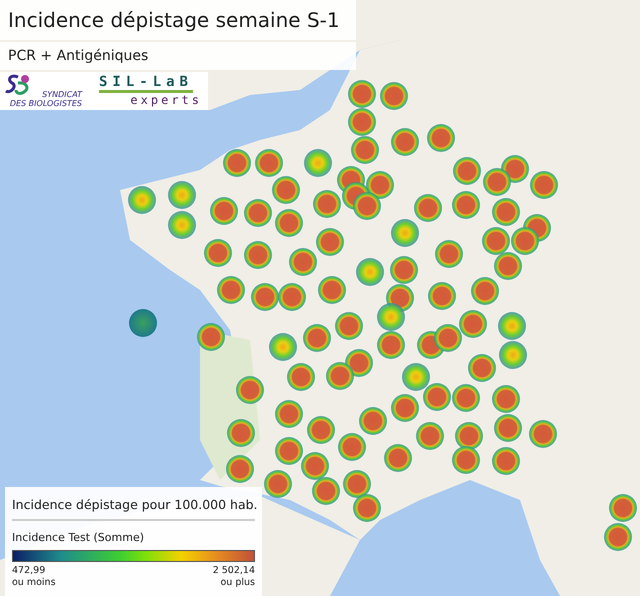 This screenshot has width=640, height=596. Describe the element at coordinates (178, 56) in the screenshot. I see `map-subtitle: PCR + Antigéniques` at that location.